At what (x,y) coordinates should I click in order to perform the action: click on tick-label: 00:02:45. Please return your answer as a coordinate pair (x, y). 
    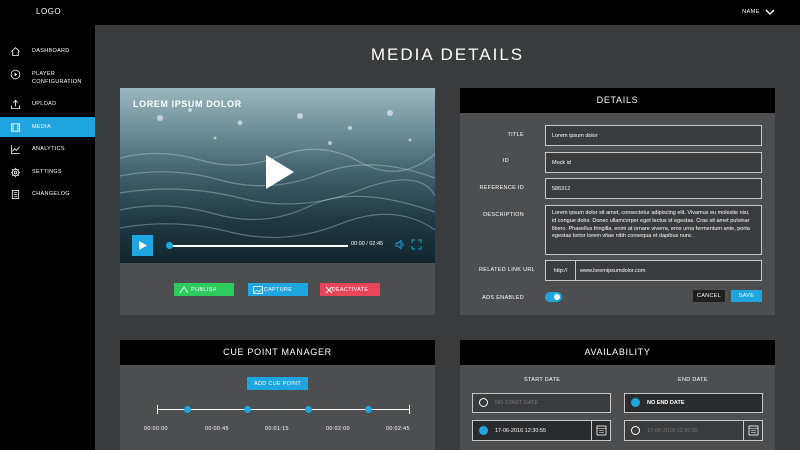
    Looking at the image, I should click on (398, 429).